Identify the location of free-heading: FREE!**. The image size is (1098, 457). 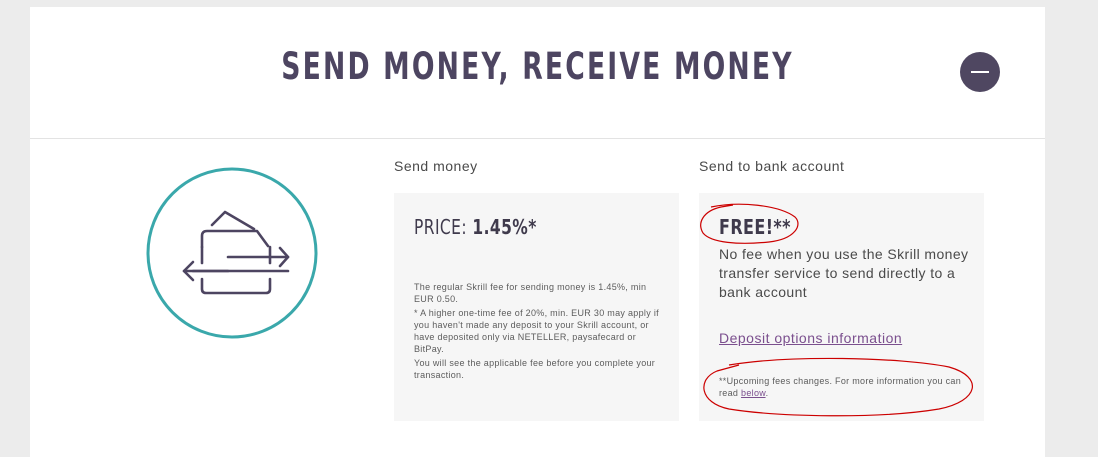
(755, 227).